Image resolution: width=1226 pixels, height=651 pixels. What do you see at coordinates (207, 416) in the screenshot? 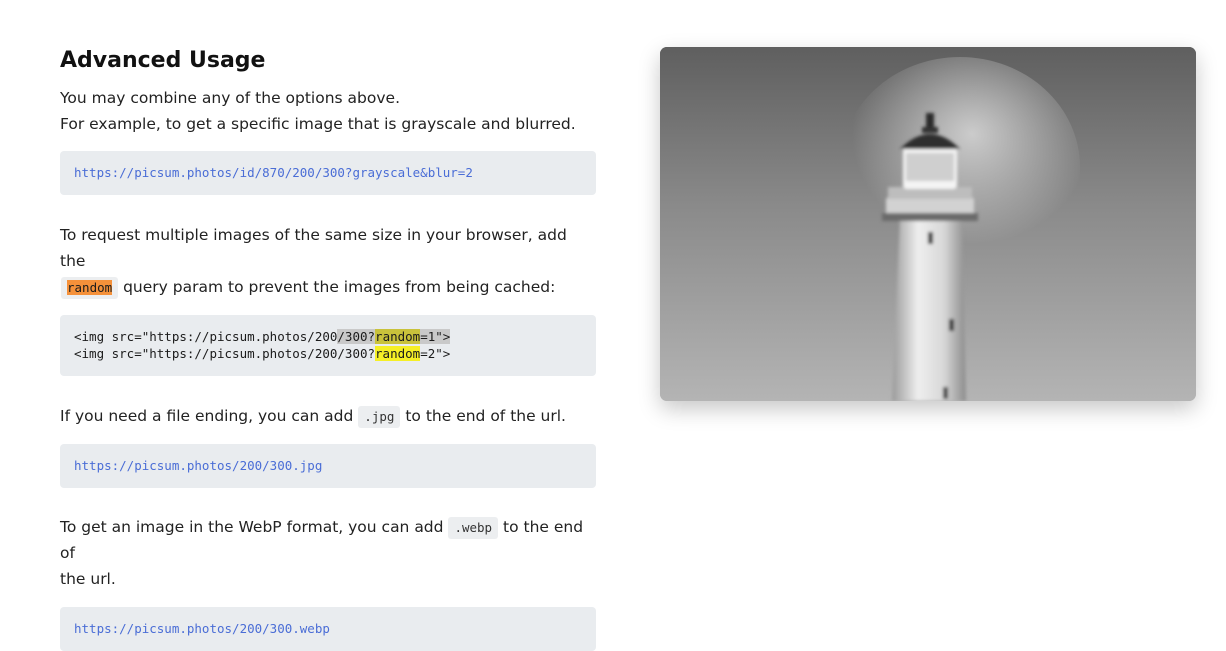
I see `jpg-text-before: If you need a file ending, you can add` at bounding box center [207, 416].